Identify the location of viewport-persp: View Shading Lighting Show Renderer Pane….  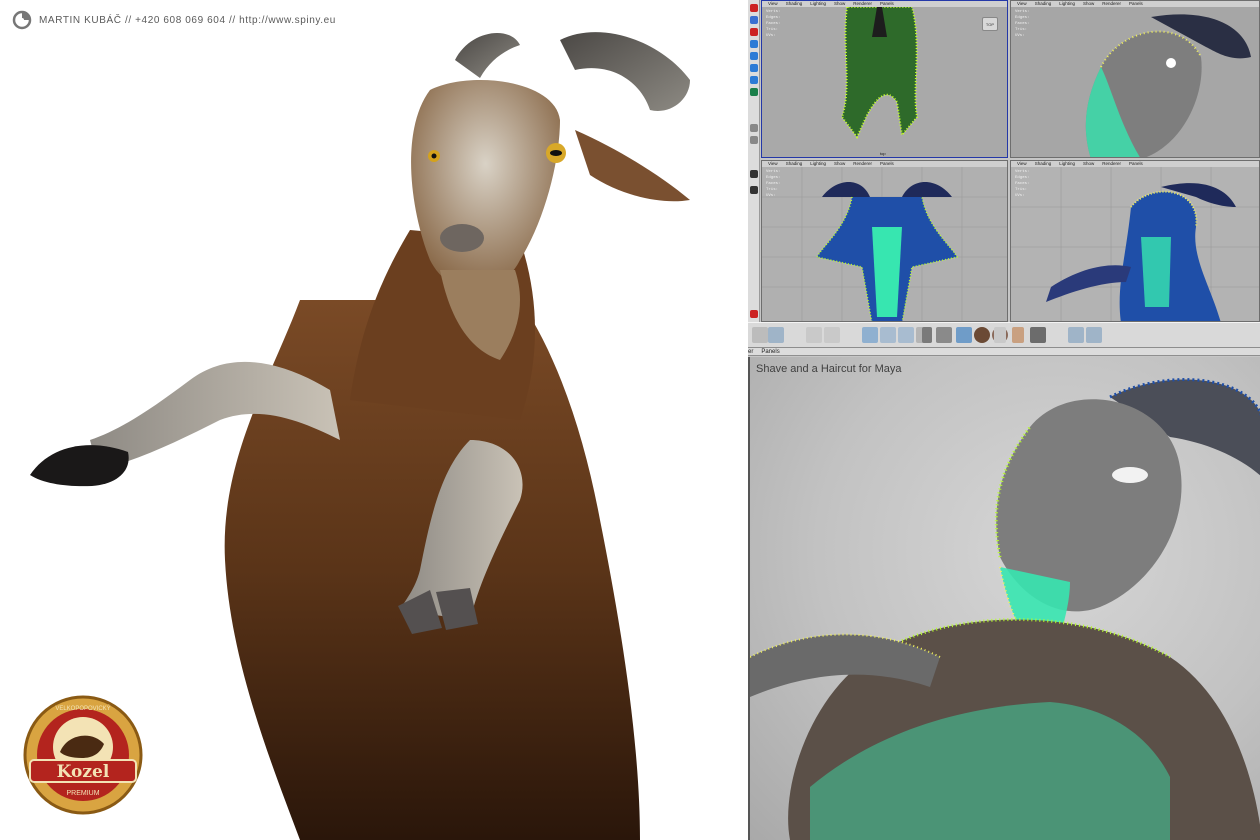
(1135, 79).